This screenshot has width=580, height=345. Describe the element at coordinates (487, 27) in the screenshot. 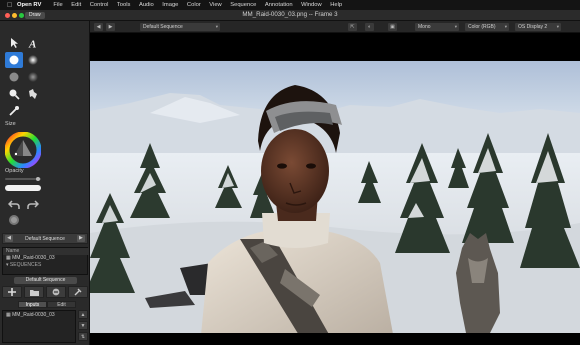

I see `color-space-select: Color (RGB) ▾` at that location.